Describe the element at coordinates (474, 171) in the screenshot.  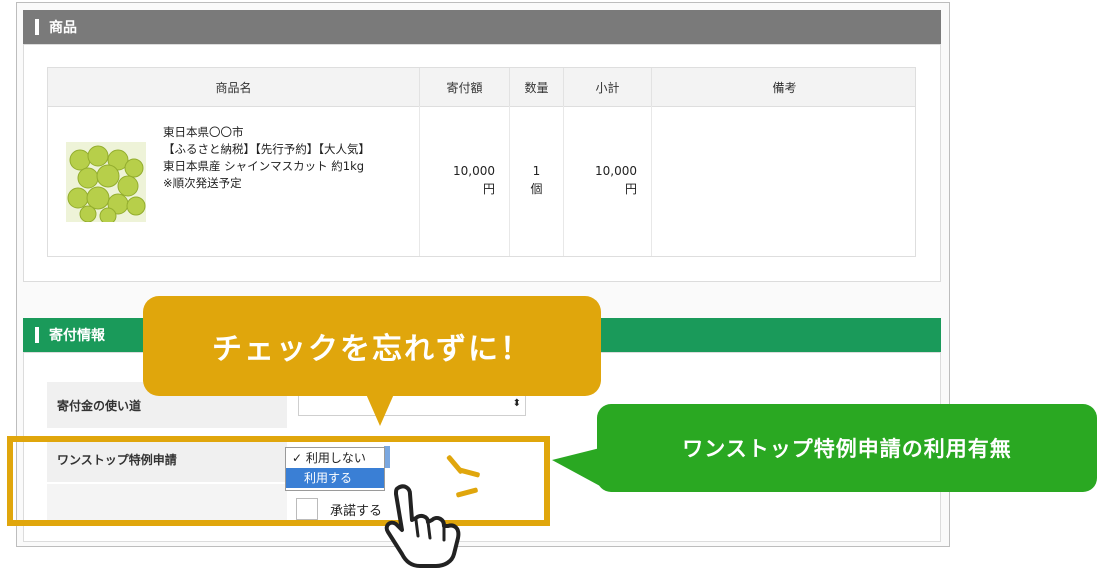
I see `amount-value: 10,000` at that location.